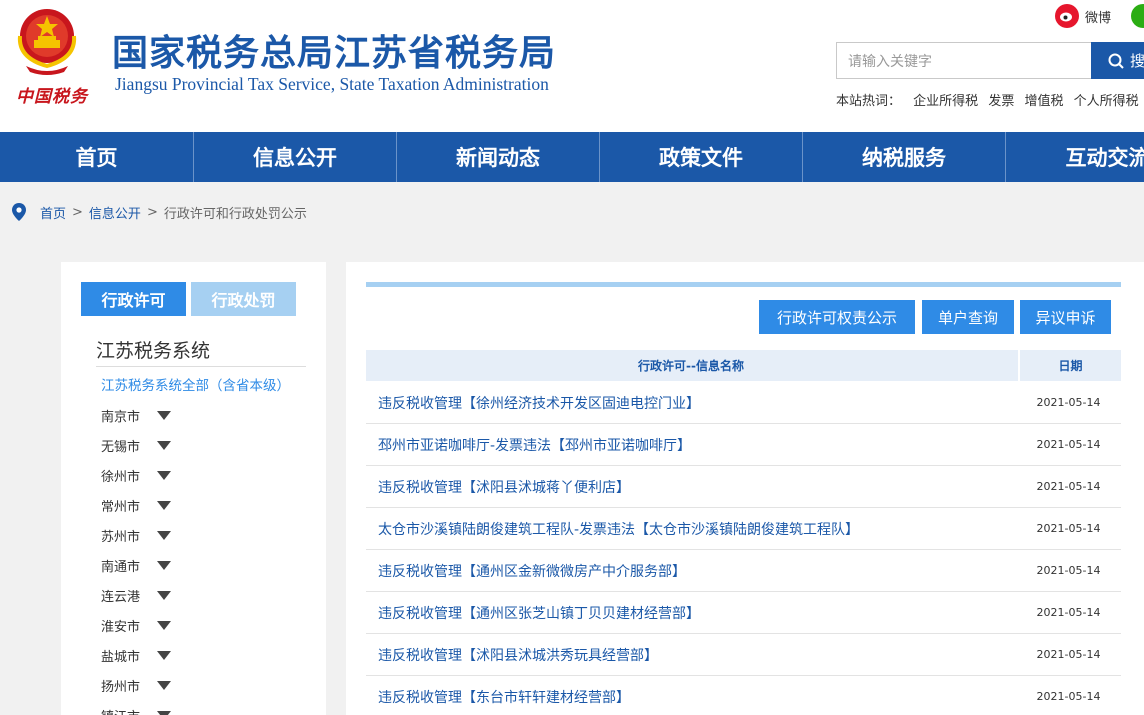 The image size is (1144, 715). Describe the element at coordinates (691, 613) in the screenshot. I see `record-title-link: 违反税收管理【通州区张芝山镇丁贝贝建材经营部】` at that location.